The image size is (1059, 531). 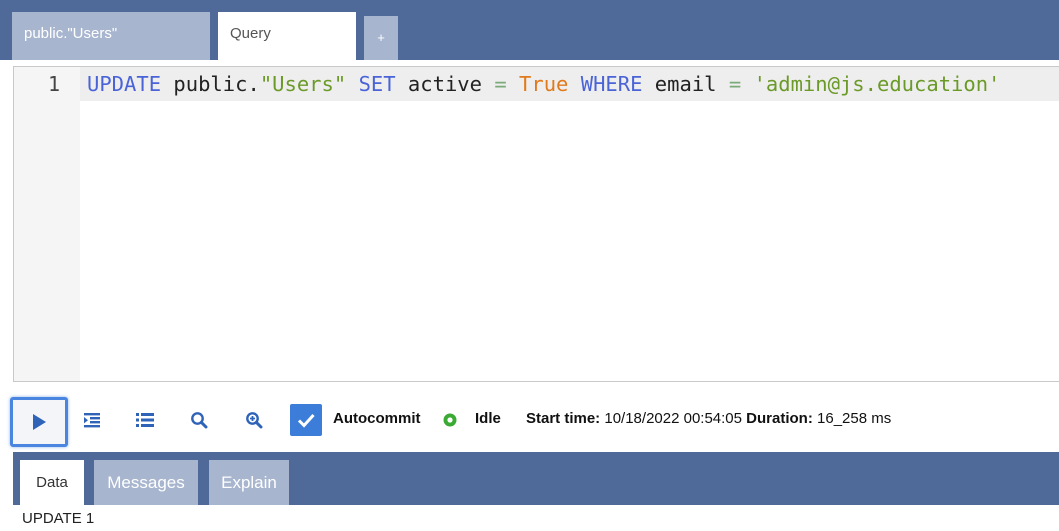 I want to click on code-token: WHERE, so click(x=611, y=84).